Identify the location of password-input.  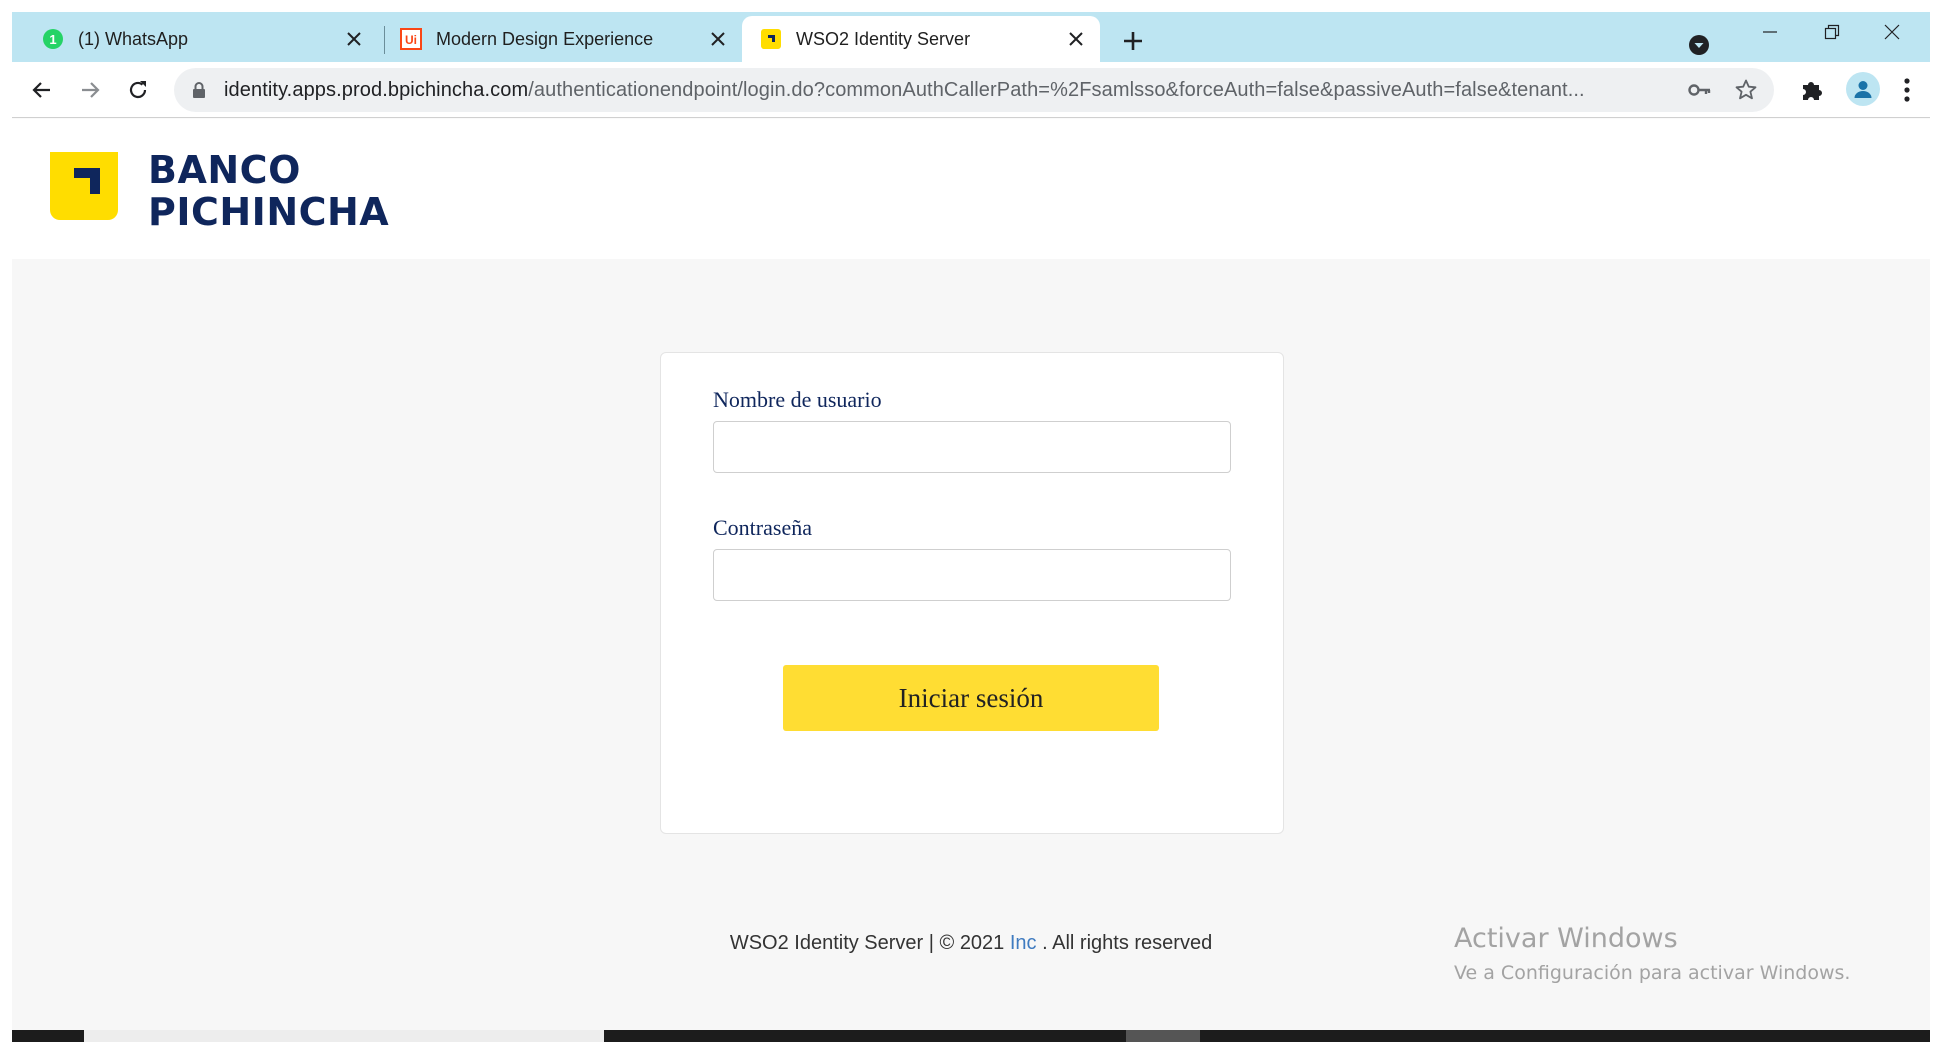
(972, 575).